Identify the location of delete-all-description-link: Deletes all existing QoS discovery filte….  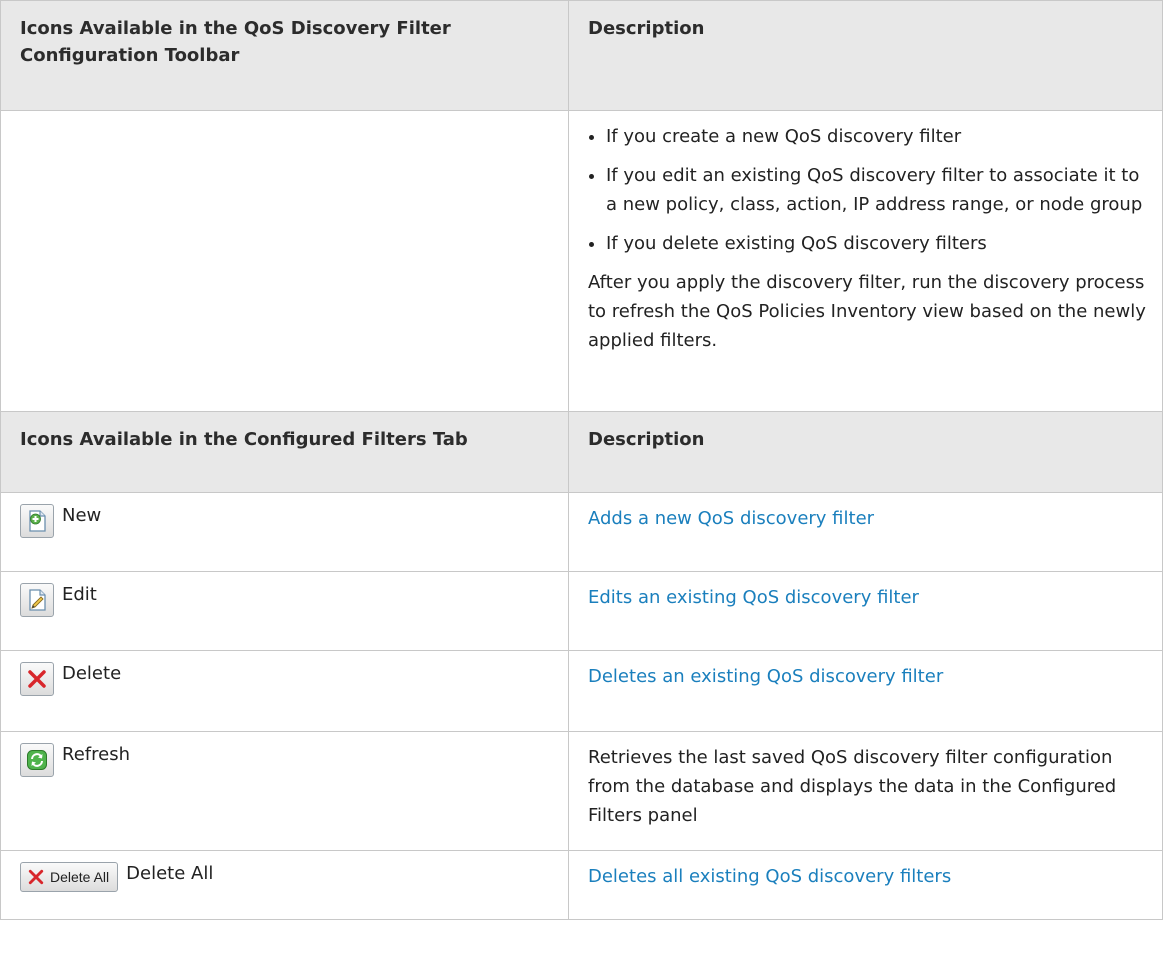
(769, 876).